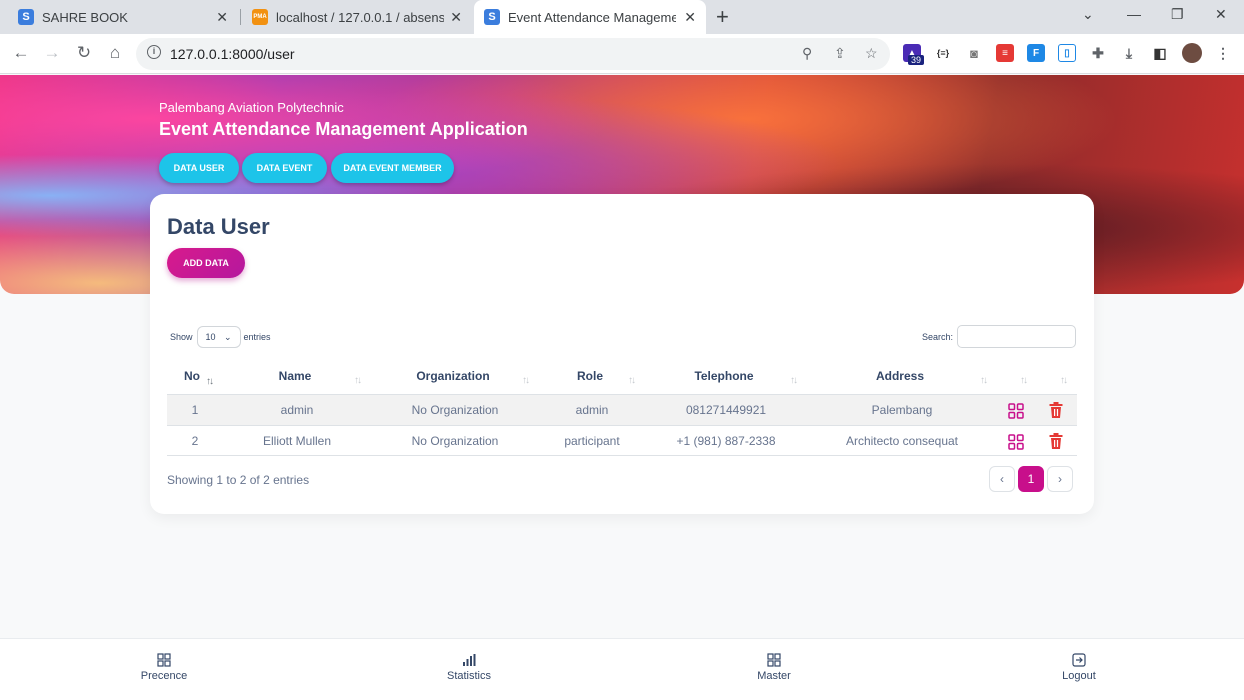 This screenshot has width=1244, height=700. What do you see at coordinates (902, 441) in the screenshot?
I see `cell-address: Architecto consequat` at bounding box center [902, 441].